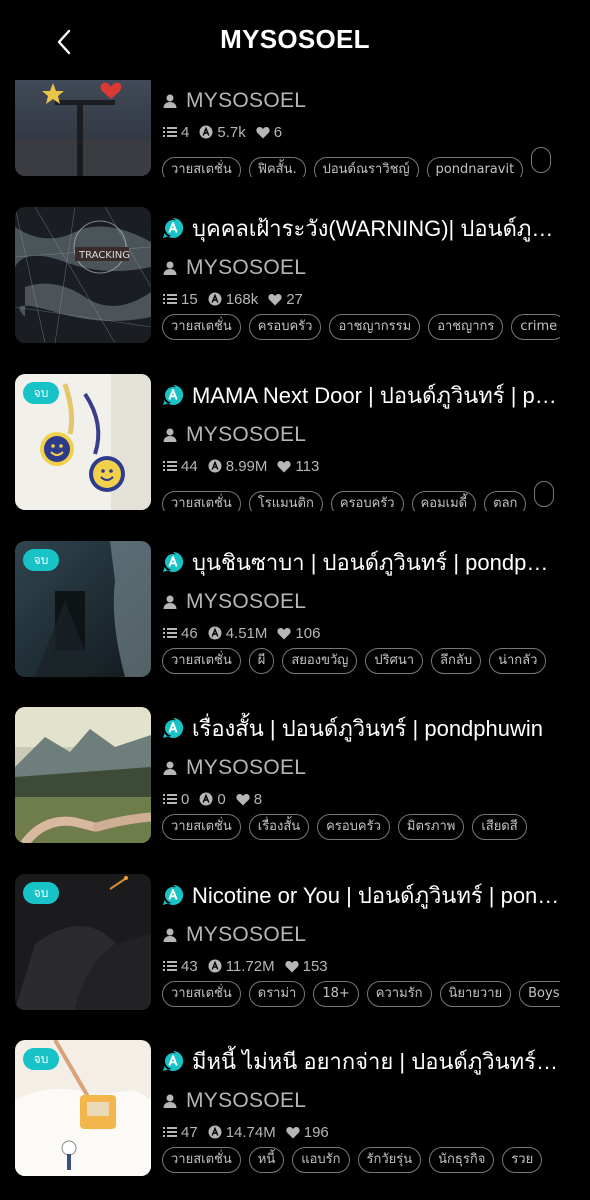 The image size is (590, 1200). Describe the element at coordinates (361, 663) in the screenshot. I see `tag-list: วายสเตชั่น ผี สยองขวัญ ปริศนา ลึกลับ น่ากลัว` at that location.